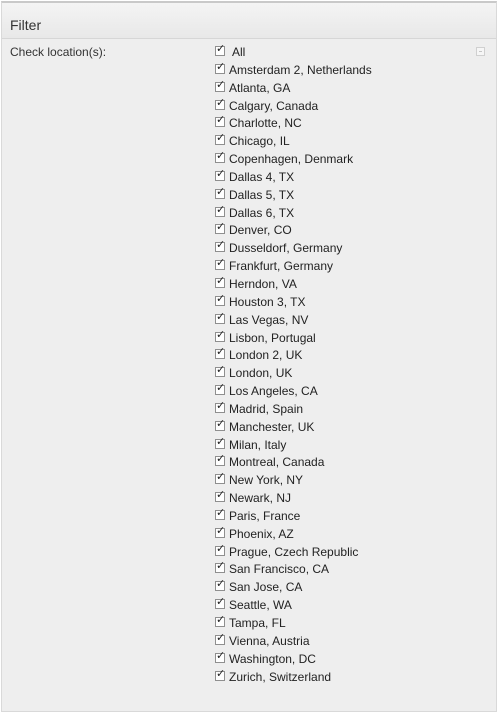  I want to click on location-label: Herndon, VA, so click(263, 283).